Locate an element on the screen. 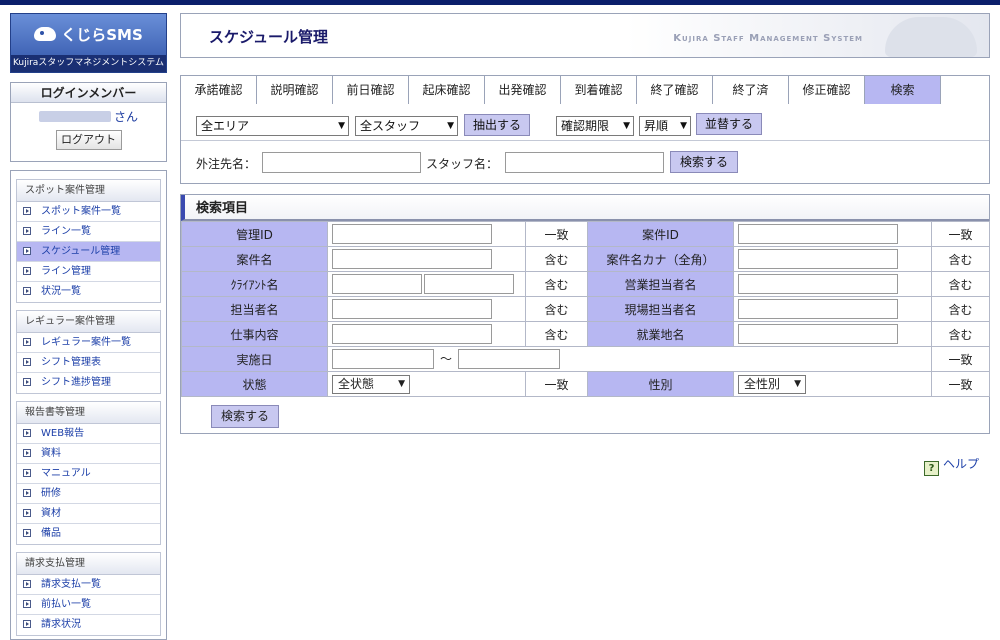 The image size is (1000, 640). project-id-input is located at coordinates (818, 234).